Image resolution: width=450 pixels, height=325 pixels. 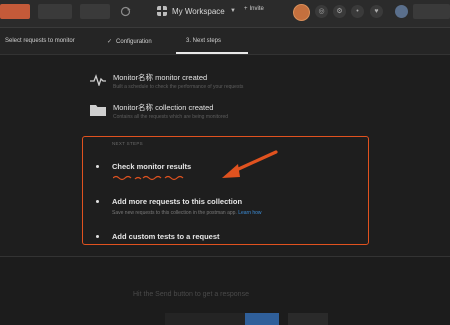 What do you see at coordinates (125, 11) in the screenshot?
I see `sync-icon` at bounding box center [125, 11].